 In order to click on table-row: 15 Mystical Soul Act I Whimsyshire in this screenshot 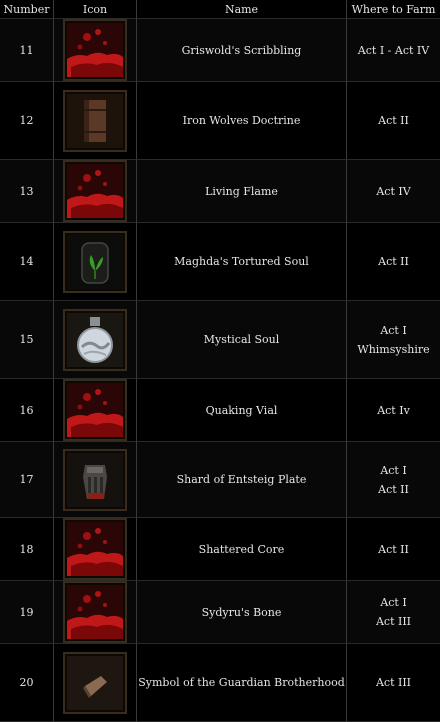, I will do `click(220, 340)`.